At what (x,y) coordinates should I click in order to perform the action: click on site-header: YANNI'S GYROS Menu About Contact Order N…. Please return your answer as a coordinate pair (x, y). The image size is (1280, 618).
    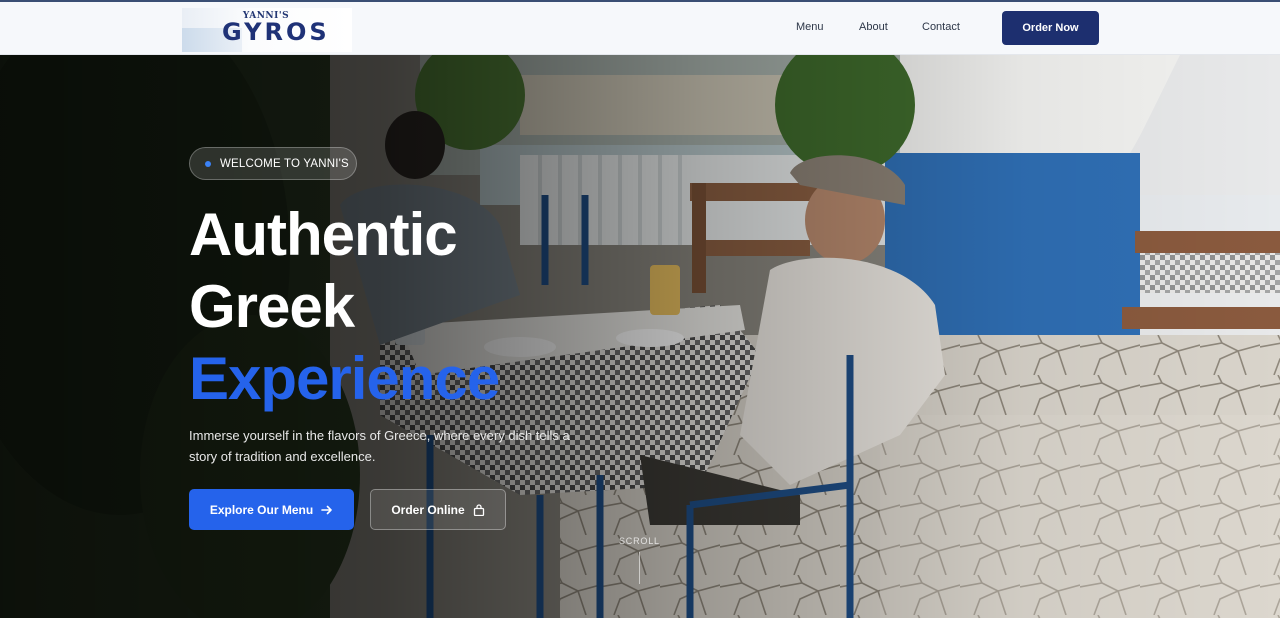
    Looking at the image, I should click on (640, 27).